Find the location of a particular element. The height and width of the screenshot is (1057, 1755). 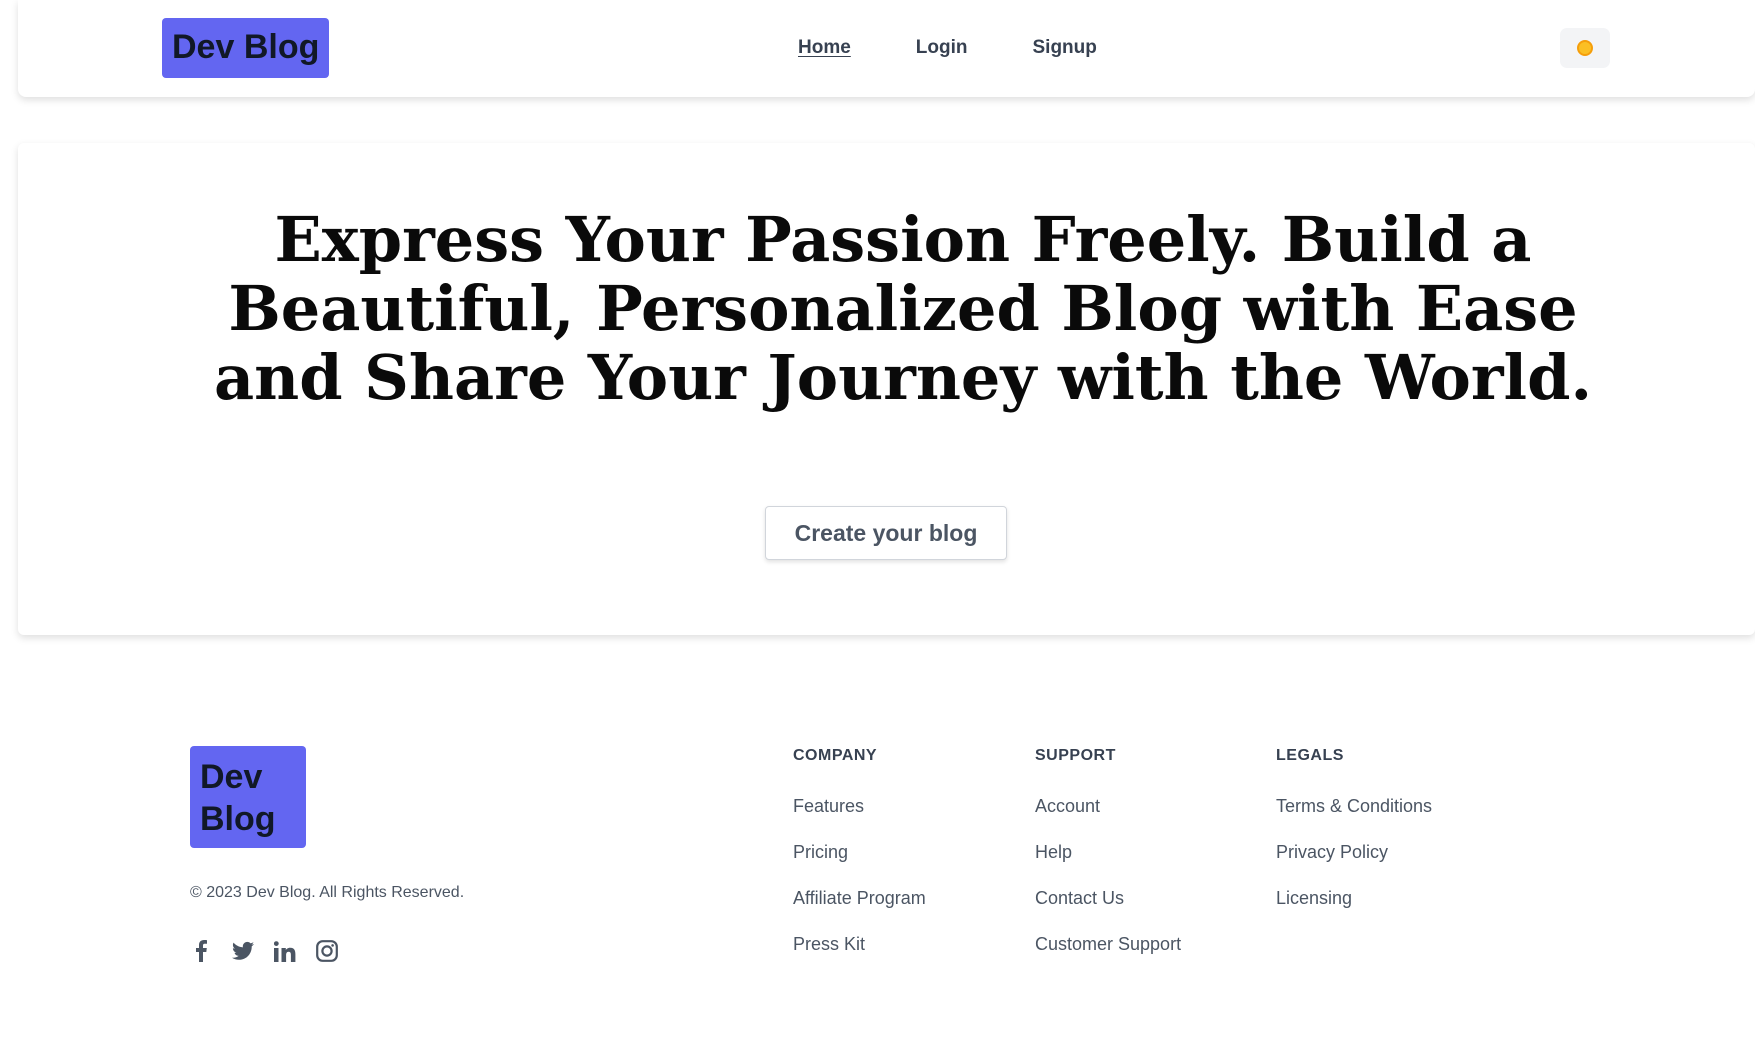

main-nav: Home Login Signup is located at coordinates (980, 48).